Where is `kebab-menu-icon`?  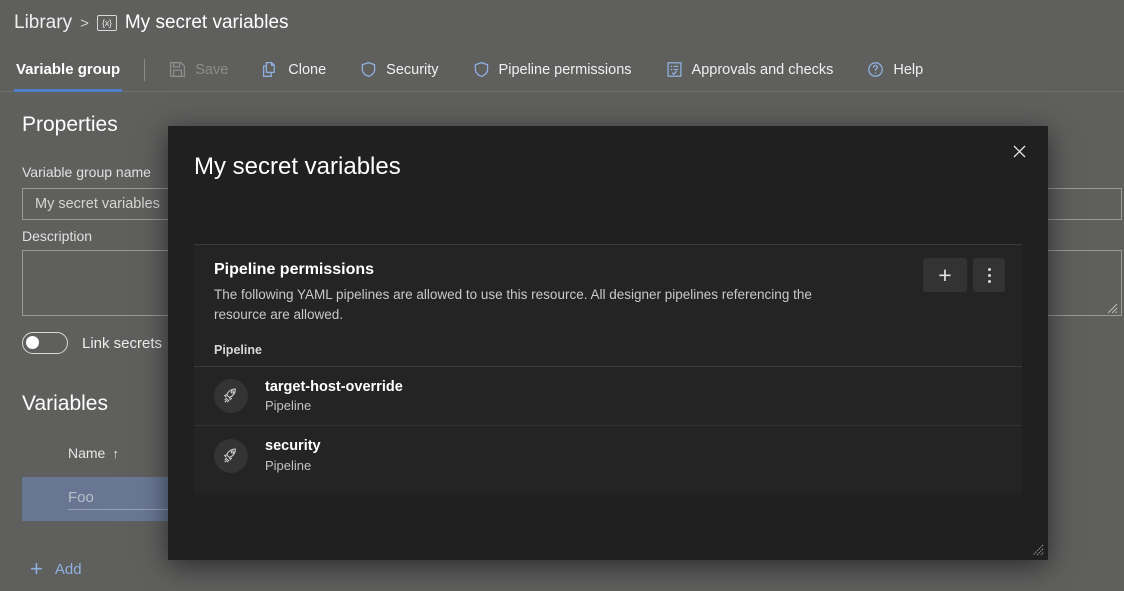
kebab-menu-icon is located at coordinates (989, 275).